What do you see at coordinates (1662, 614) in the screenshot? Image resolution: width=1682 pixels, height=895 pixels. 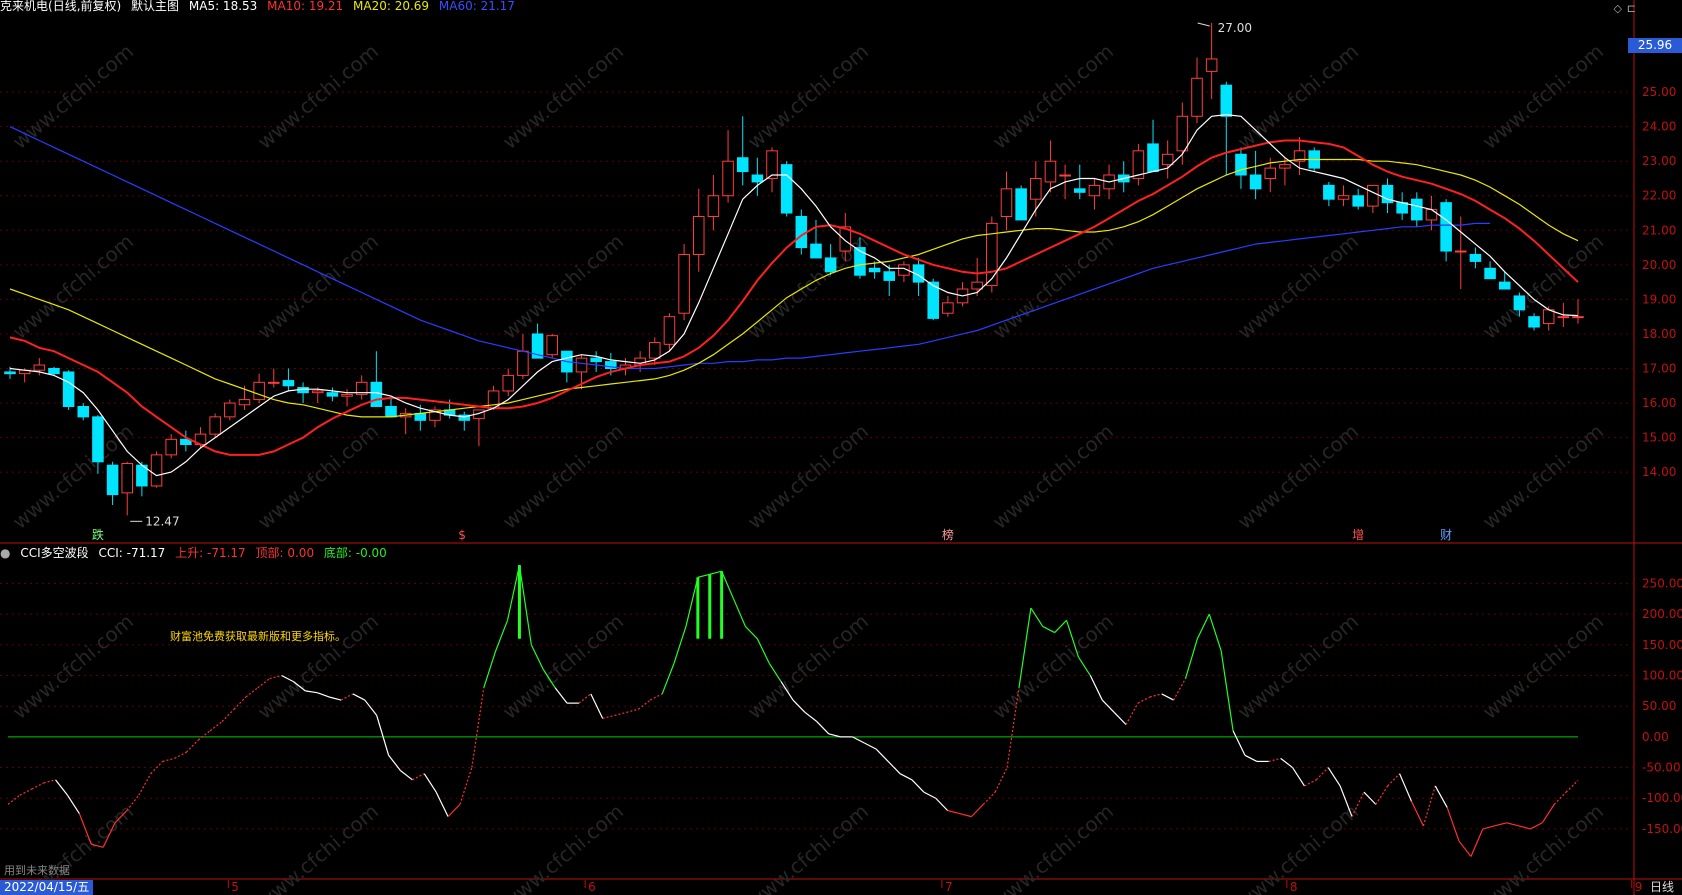 I see `cci-tick-label: 200.00` at bounding box center [1662, 614].